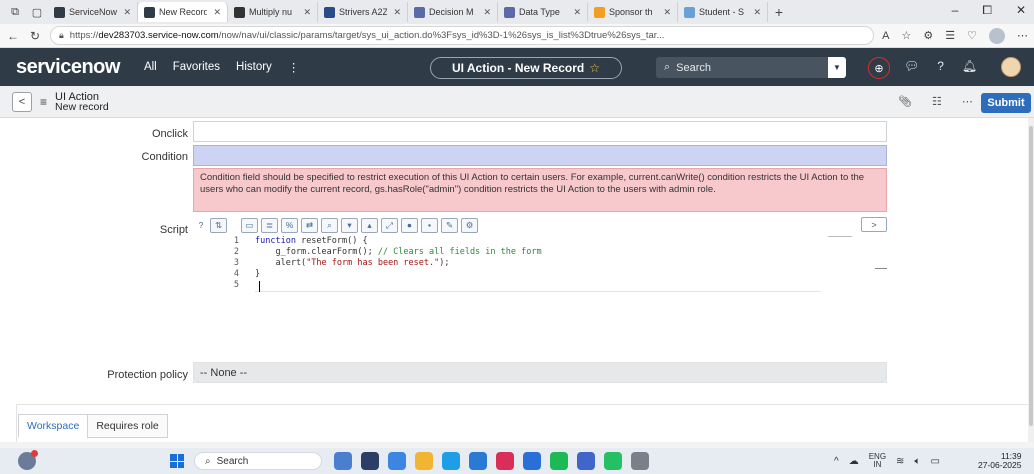  What do you see at coordinates (987, 10) in the screenshot?
I see `restore-icon: ⧠` at bounding box center [987, 10].